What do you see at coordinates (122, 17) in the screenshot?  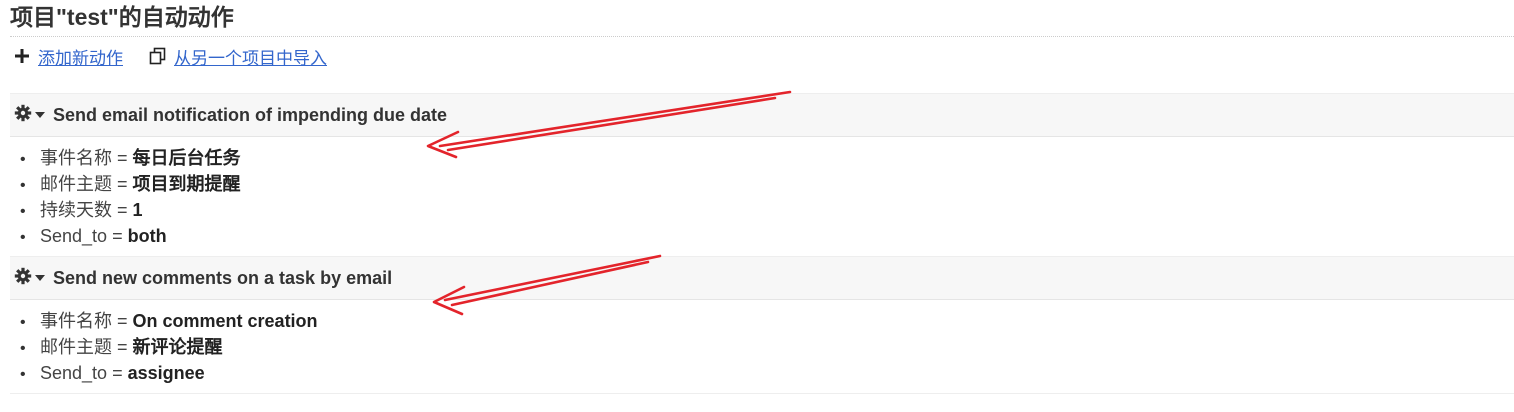 I see `page-title: 项目"test"的自动动作` at bounding box center [122, 17].